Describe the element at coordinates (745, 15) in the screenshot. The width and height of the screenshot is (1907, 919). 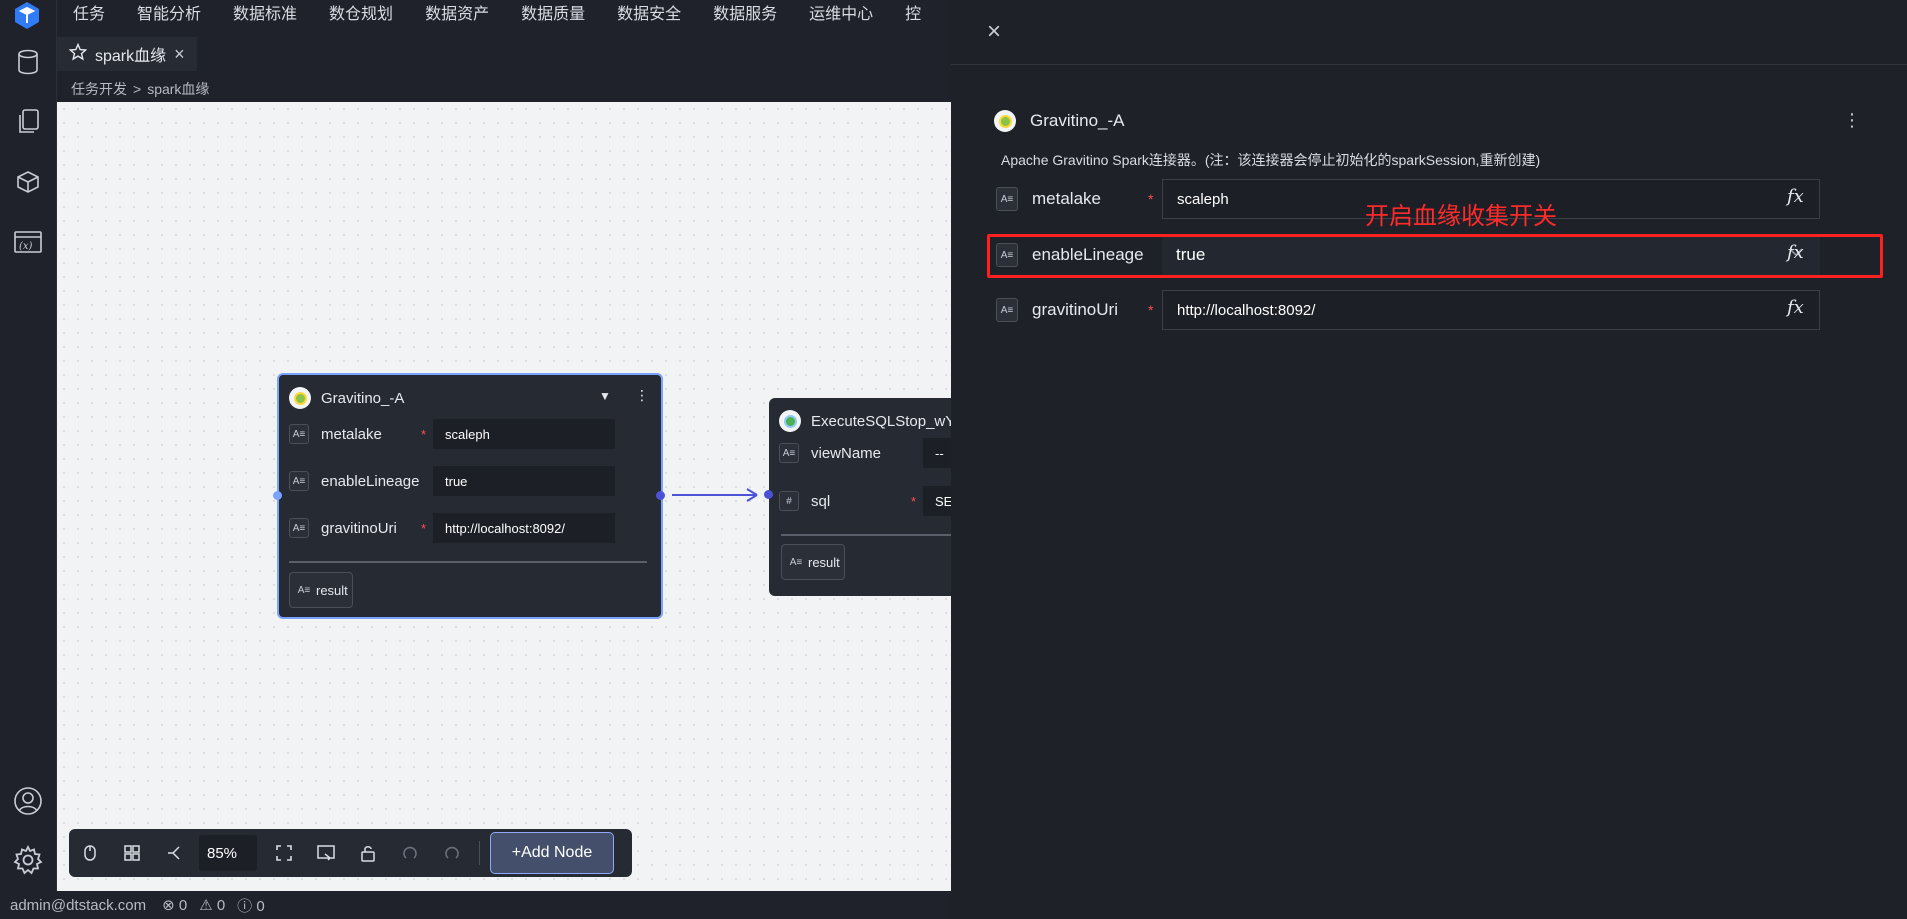
I see `menu-item-data-service: 数据服务` at that location.